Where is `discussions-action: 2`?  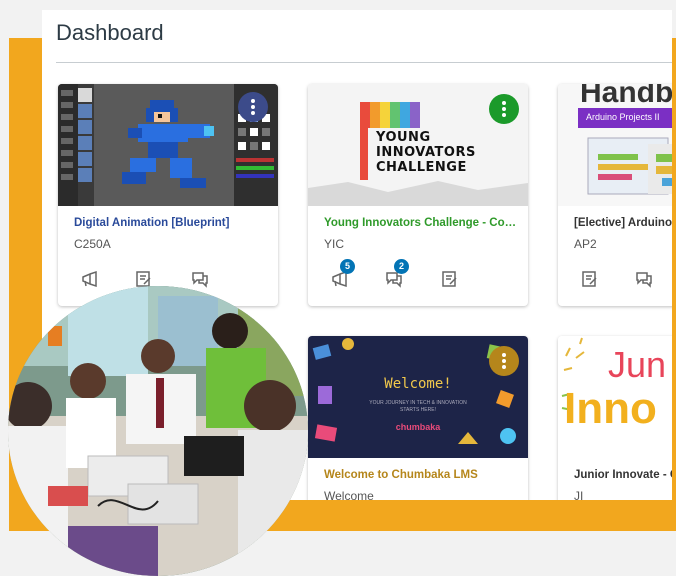
discussions-action: 2 is located at coordinates (396, 275).